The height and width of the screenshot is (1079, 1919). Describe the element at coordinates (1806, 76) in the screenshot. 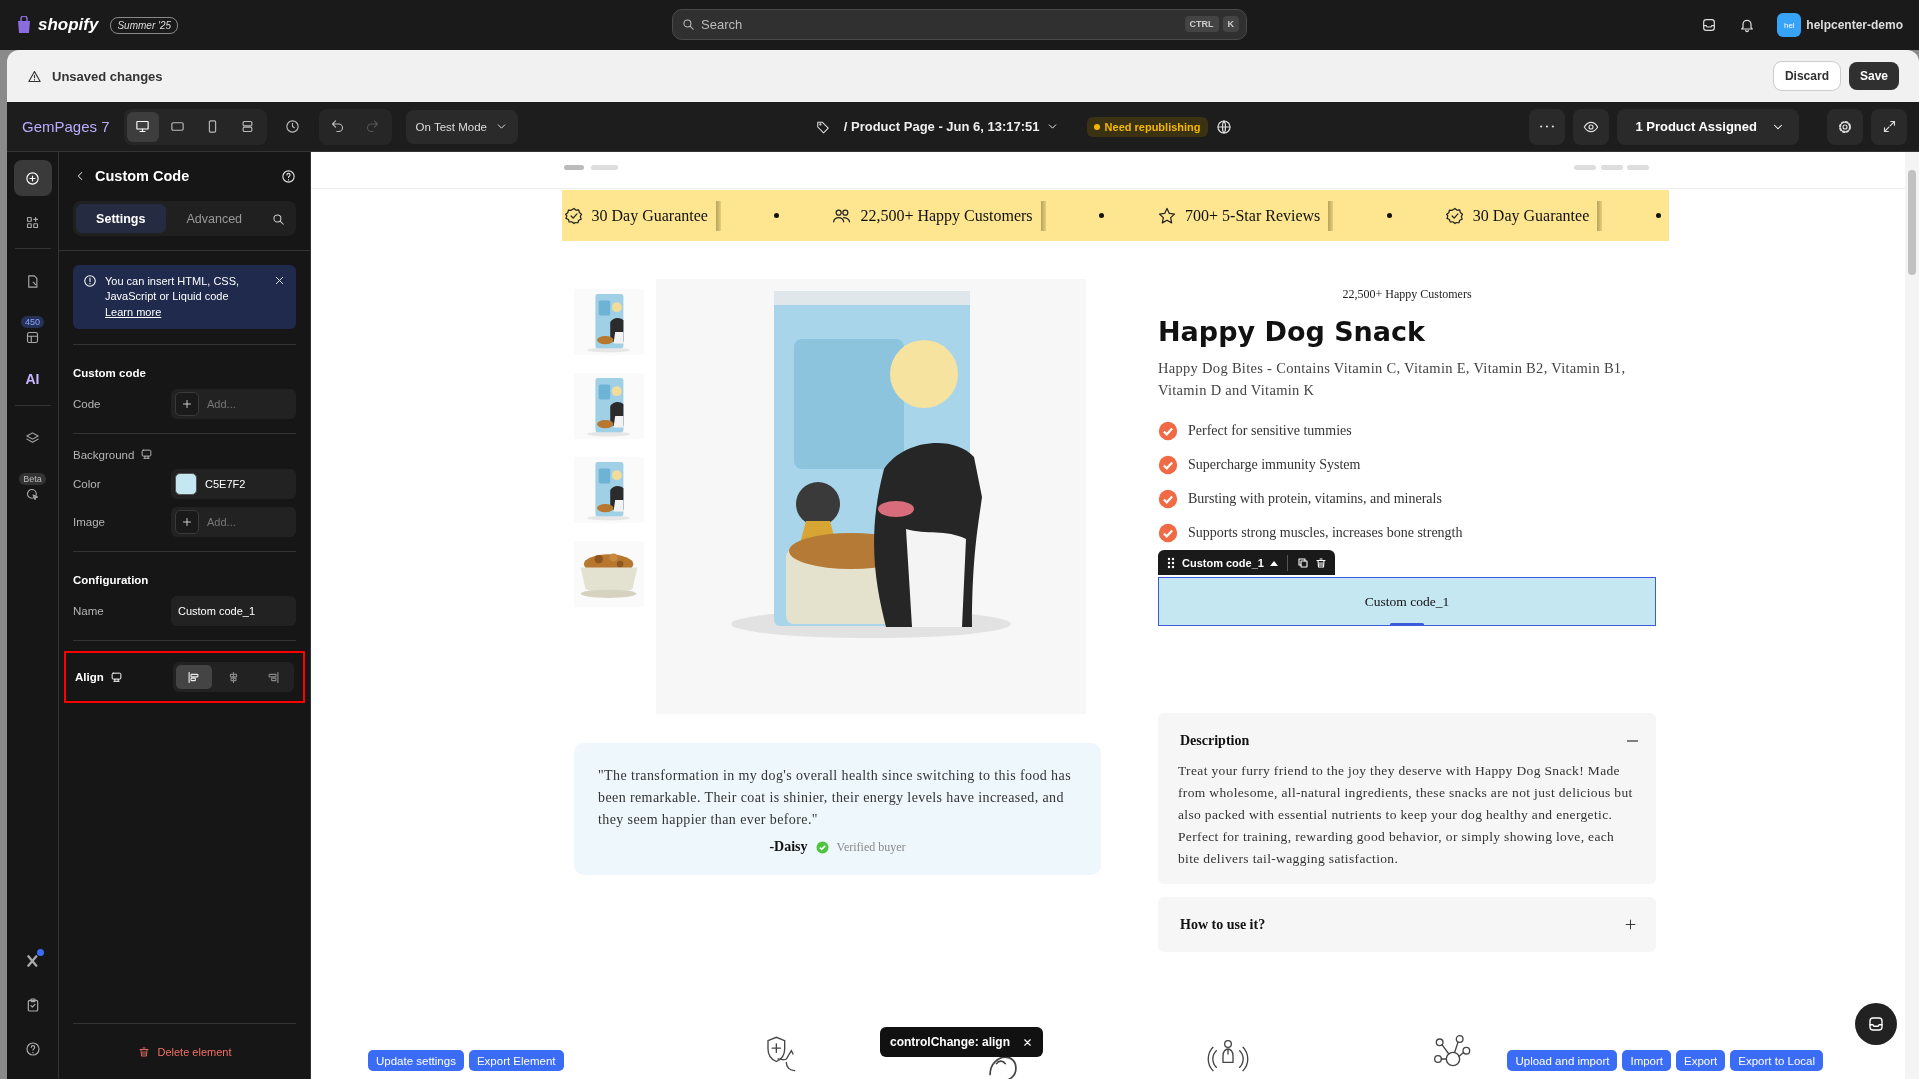

I see `discard-button: Discard` at that location.